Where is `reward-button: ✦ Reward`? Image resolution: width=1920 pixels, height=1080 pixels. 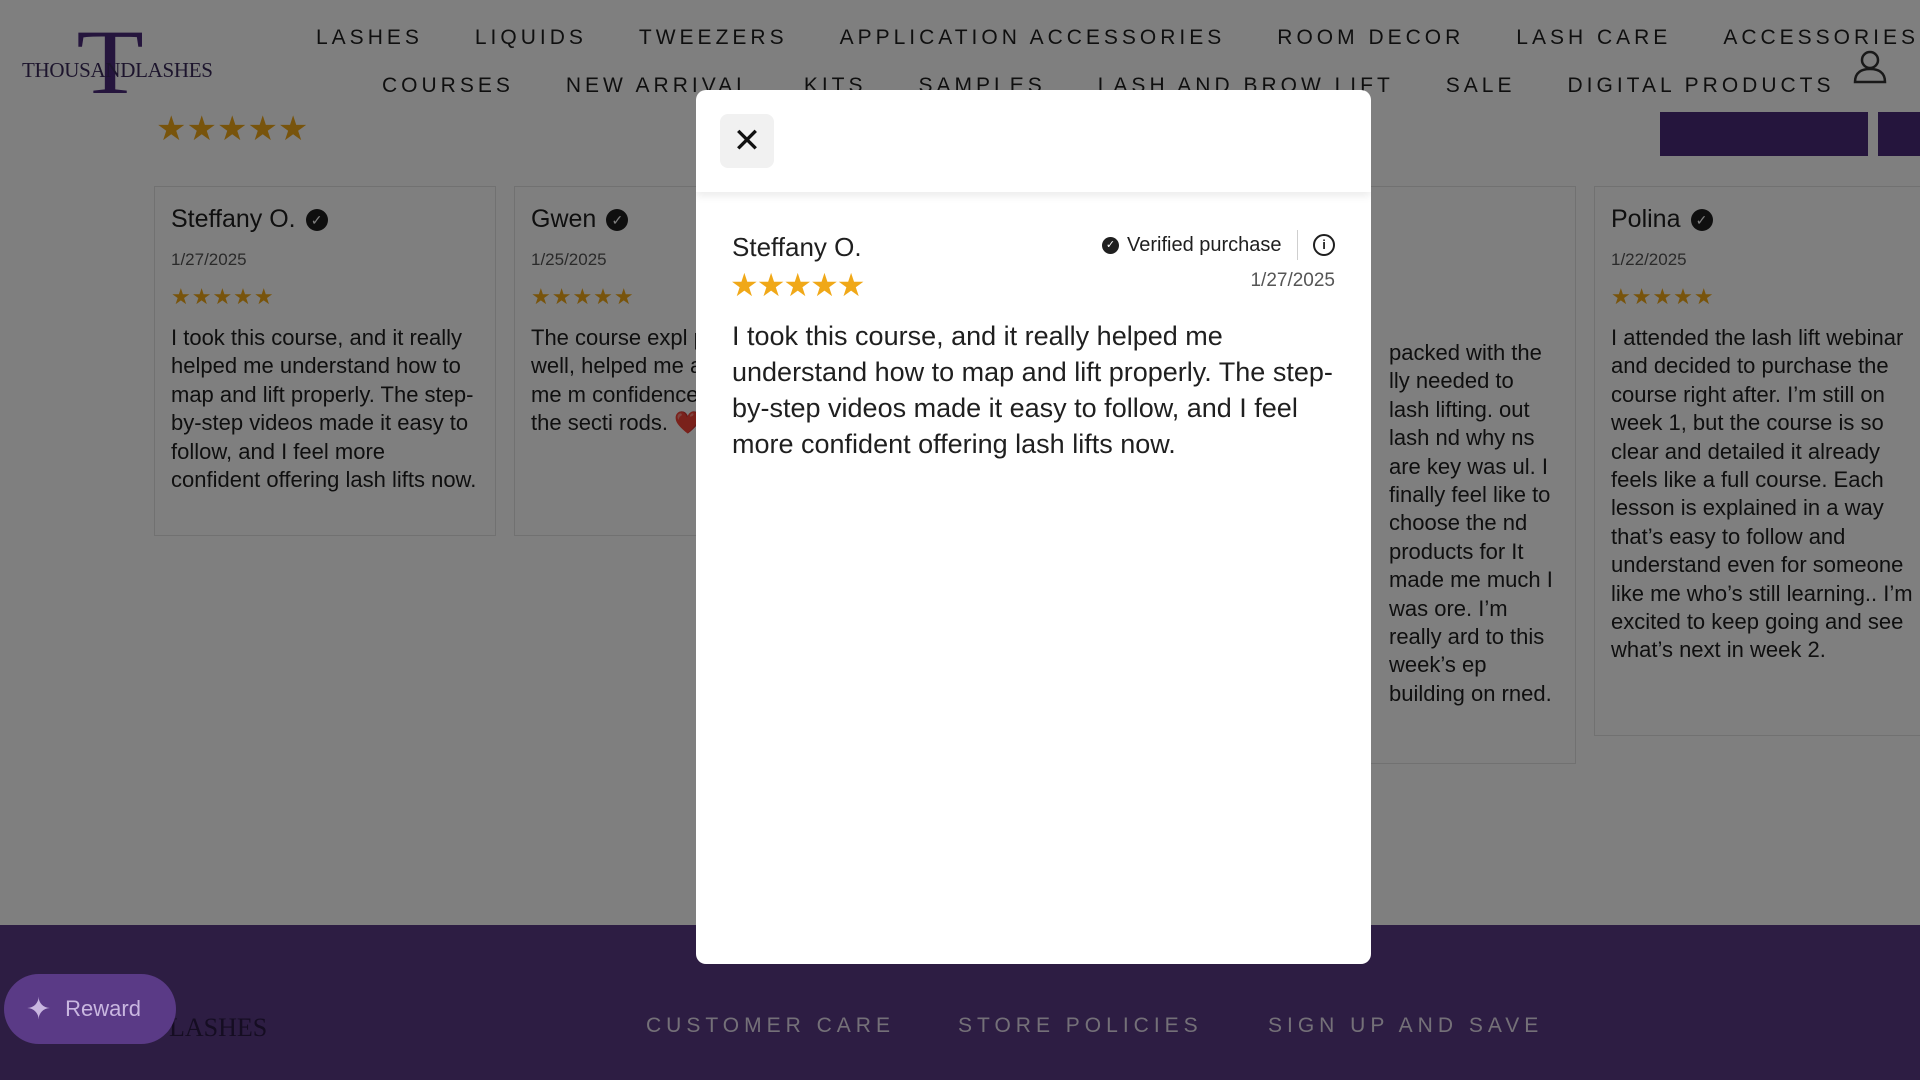 reward-button: ✦ Reward is located at coordinates (90, 1009).